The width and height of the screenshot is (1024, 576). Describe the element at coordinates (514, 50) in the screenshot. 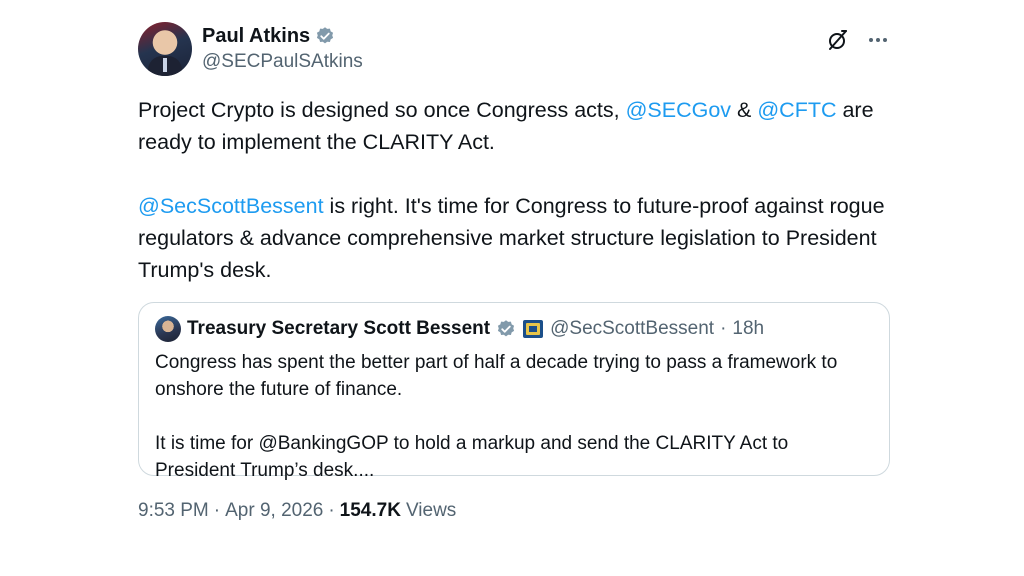

I see `tweet-header: Paul Atkins @SECPaulSAtkins` at that location.